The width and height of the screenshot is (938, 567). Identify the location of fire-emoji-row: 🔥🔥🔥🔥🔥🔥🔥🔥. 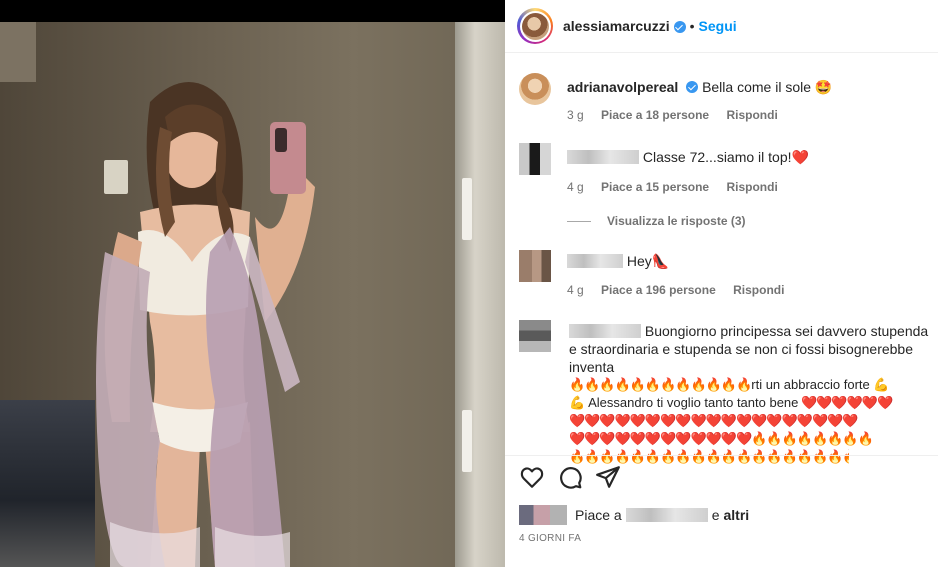
(812, 438).